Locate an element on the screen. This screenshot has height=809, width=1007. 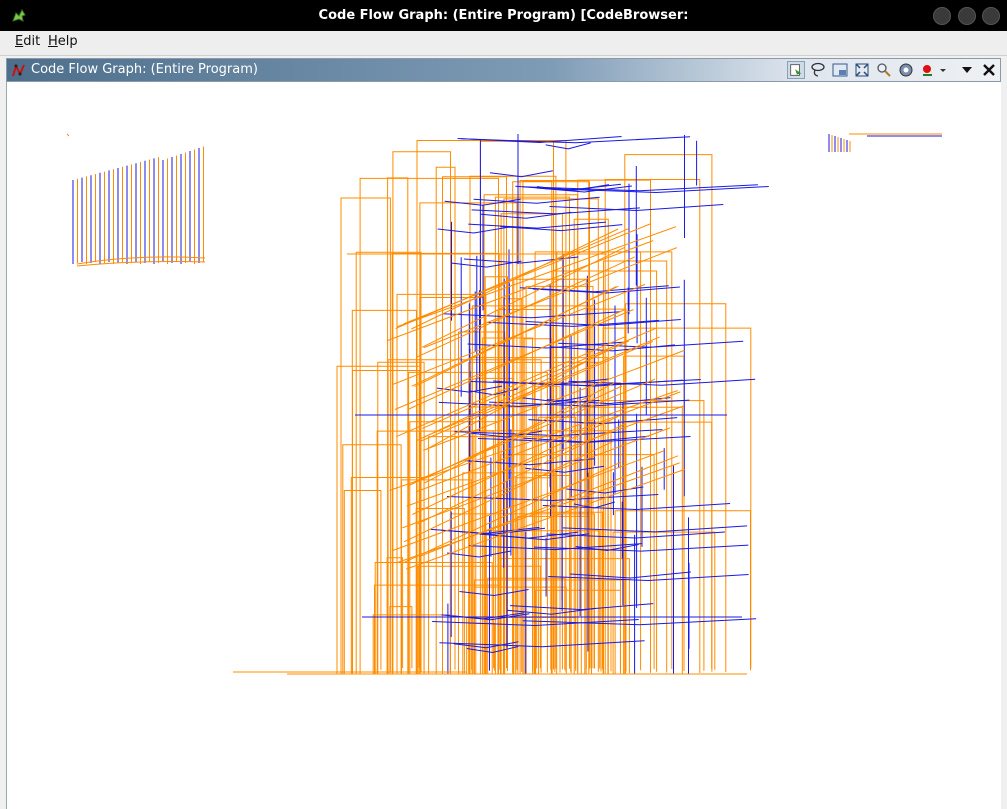
graph-icon is located at coordinates (18, 70).